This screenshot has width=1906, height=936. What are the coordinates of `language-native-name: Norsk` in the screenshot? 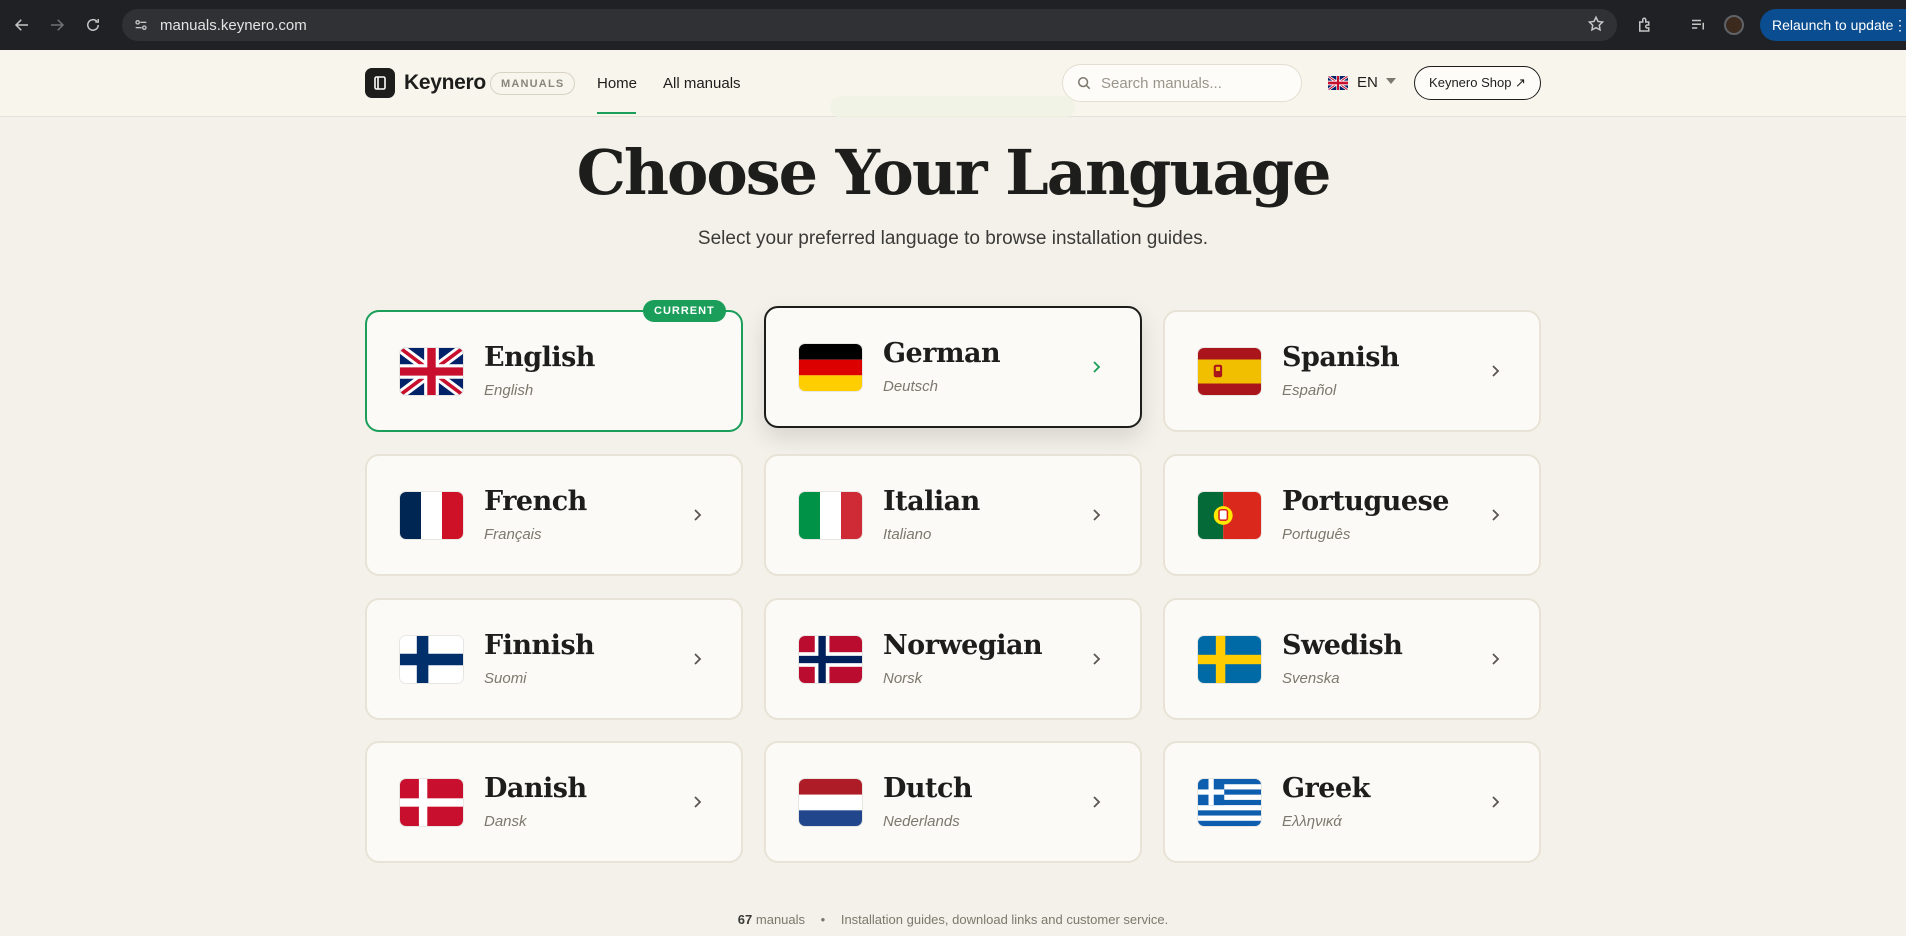 It's located at (903, 678).